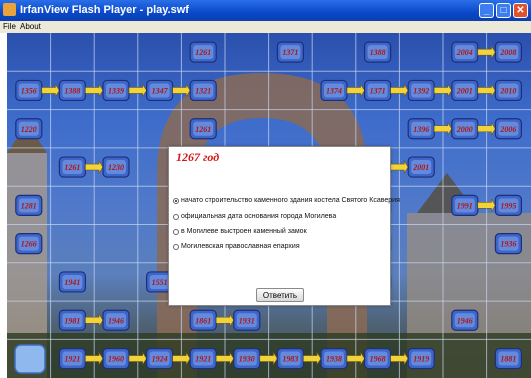  I want to click on year-tile: 1374, so click(334, 90).